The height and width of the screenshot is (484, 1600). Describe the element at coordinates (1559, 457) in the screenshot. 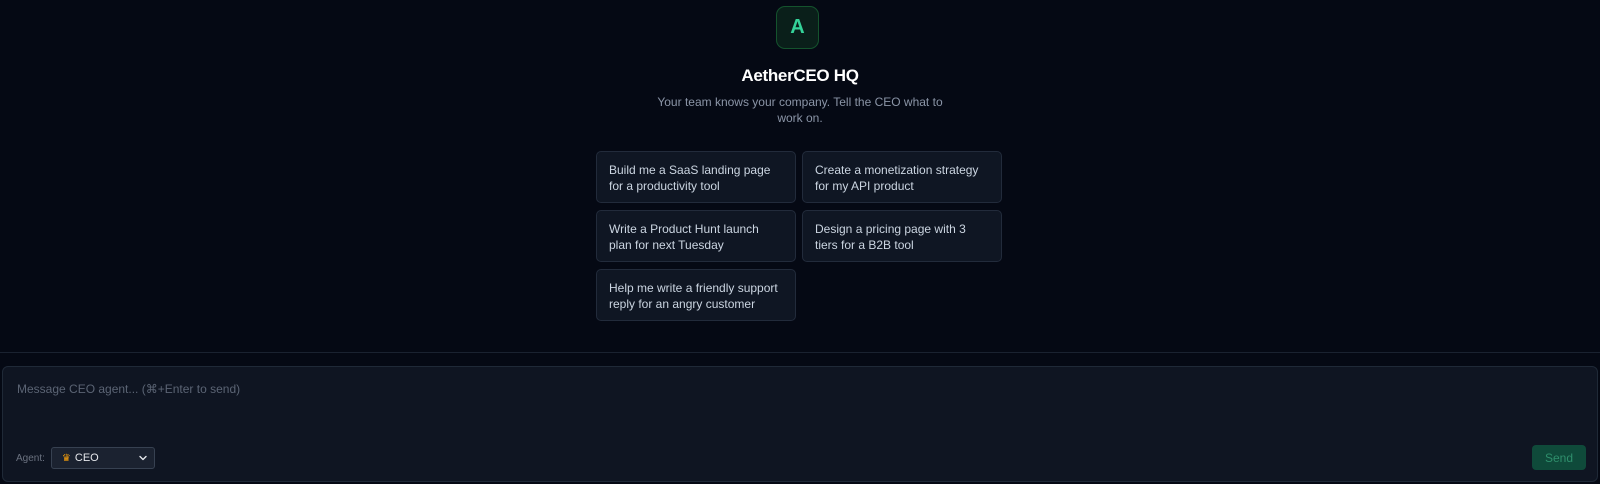

I see `send-button: Send` at that location.